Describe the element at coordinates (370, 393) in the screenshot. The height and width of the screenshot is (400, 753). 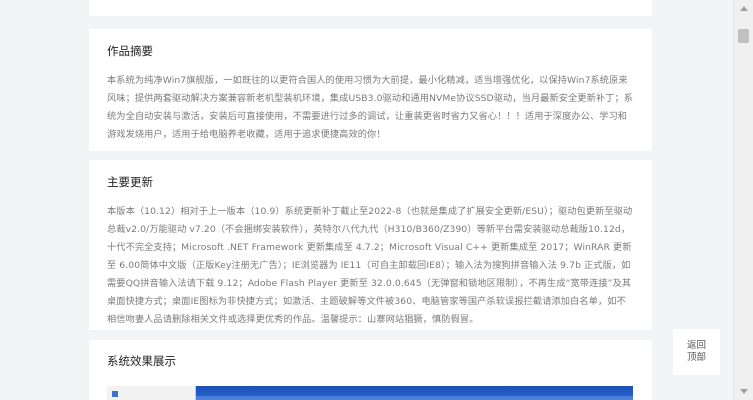
I see `system-screenshot-image` at that location.